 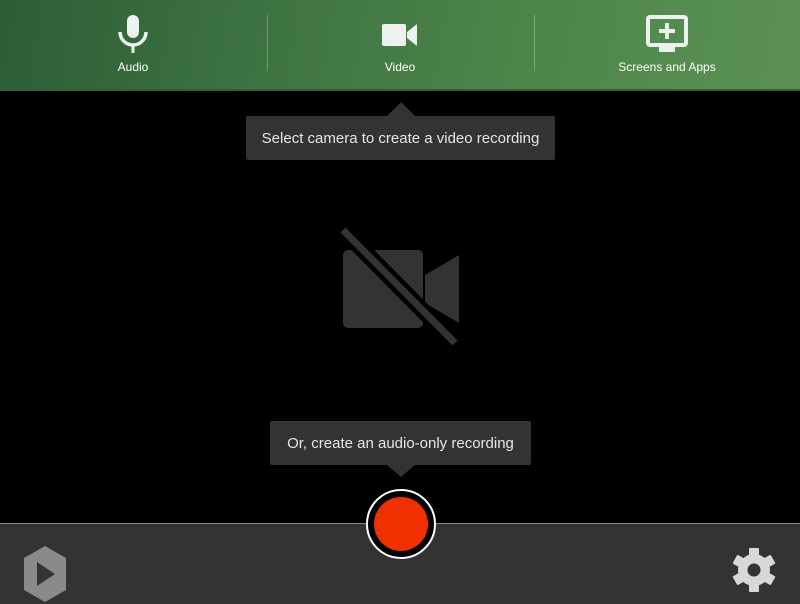 What do you see at coordinates (399, 35) in the screenshot?
I see `video-camera-icon` at bounding box center [399, 35].